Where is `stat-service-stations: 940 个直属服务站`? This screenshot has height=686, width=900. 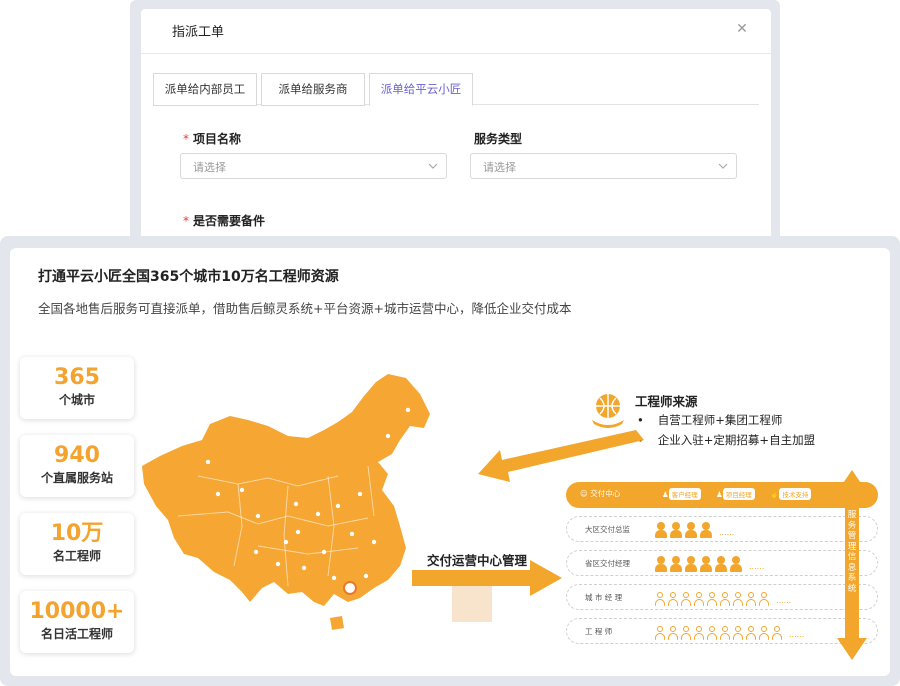 stat-service-stations: 940 个直属服务站 is located at coordinates (77, 466).